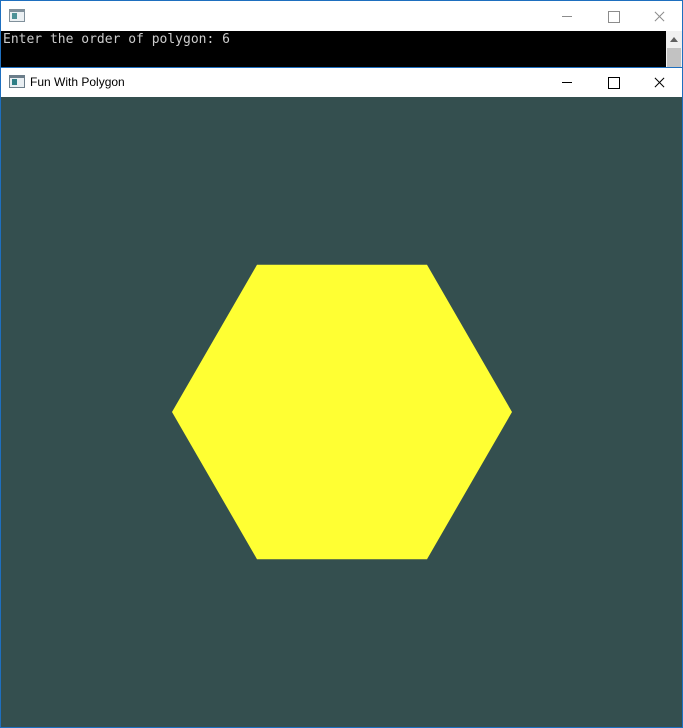  I want to click on close-button, so click(659, 82).